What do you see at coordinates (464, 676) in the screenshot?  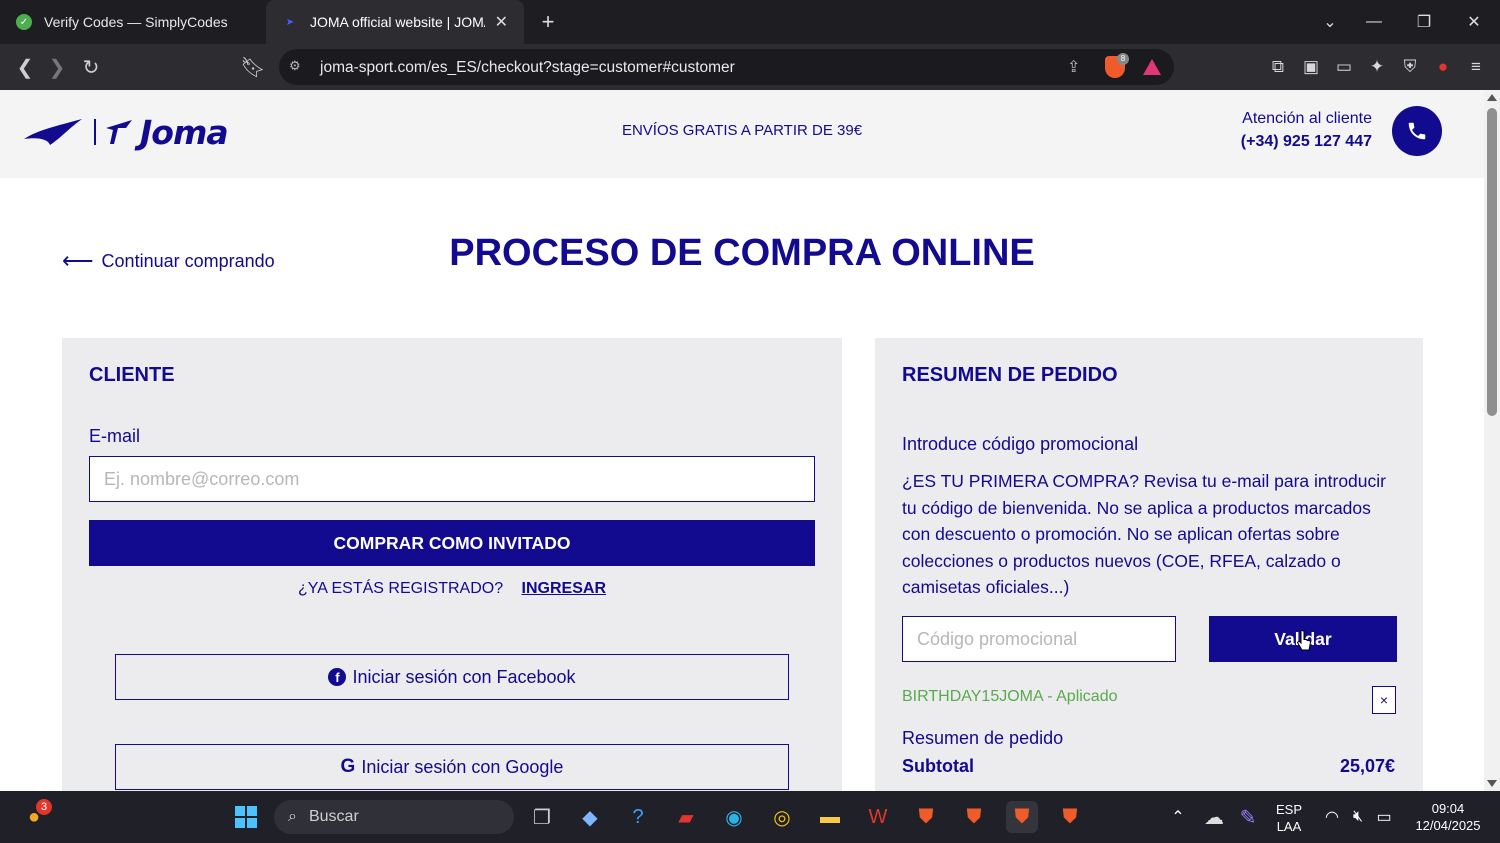 I see `facebook-login-label: Iniciar sesión con Facebook` at bounding box center [464, 676].